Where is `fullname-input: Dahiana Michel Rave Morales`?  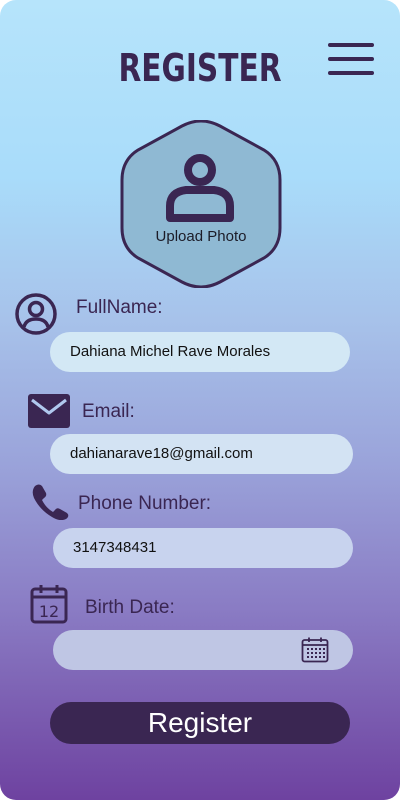 fullname-input: Dahiana Michel Rave Morales is located at coordinates (200, 352).